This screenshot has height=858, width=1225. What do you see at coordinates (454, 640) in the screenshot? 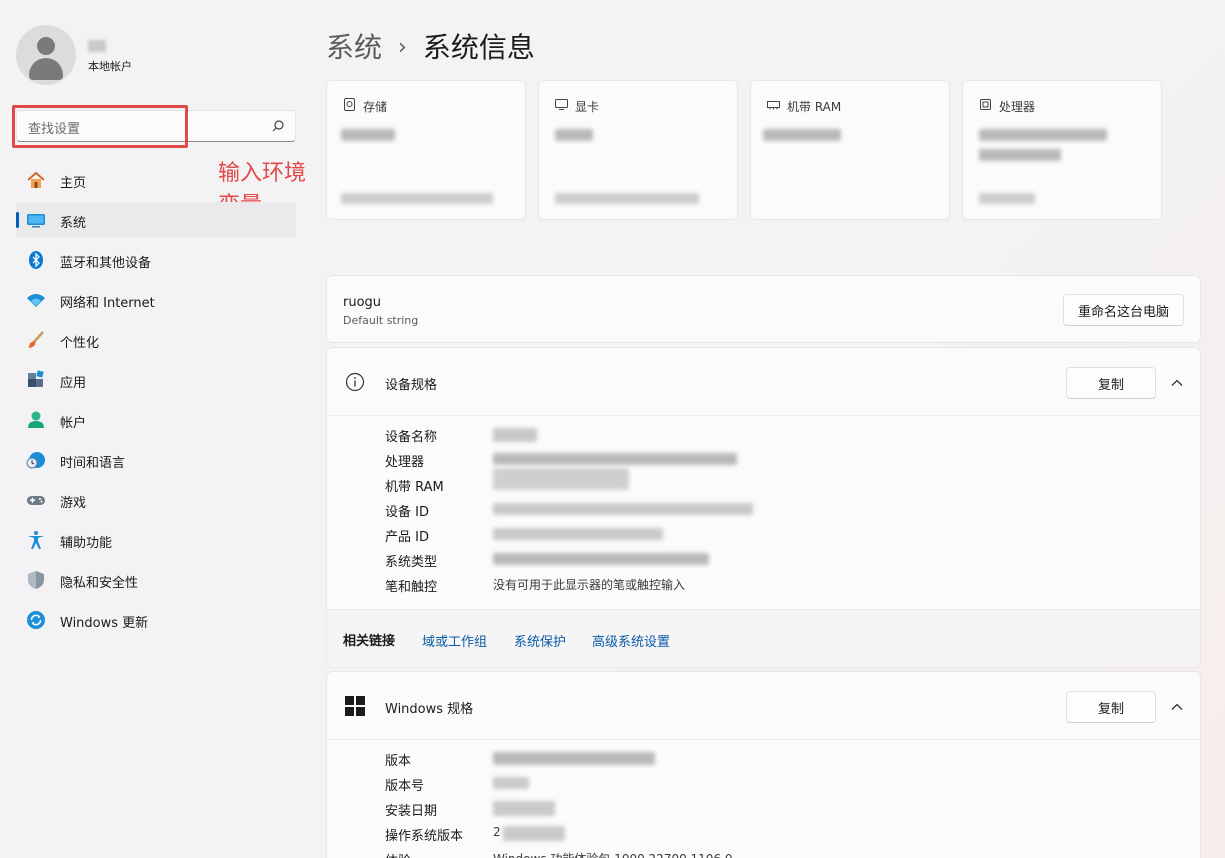
I see `link-domain-workgroup: 域或工作组` at bounding box center [454, 640].